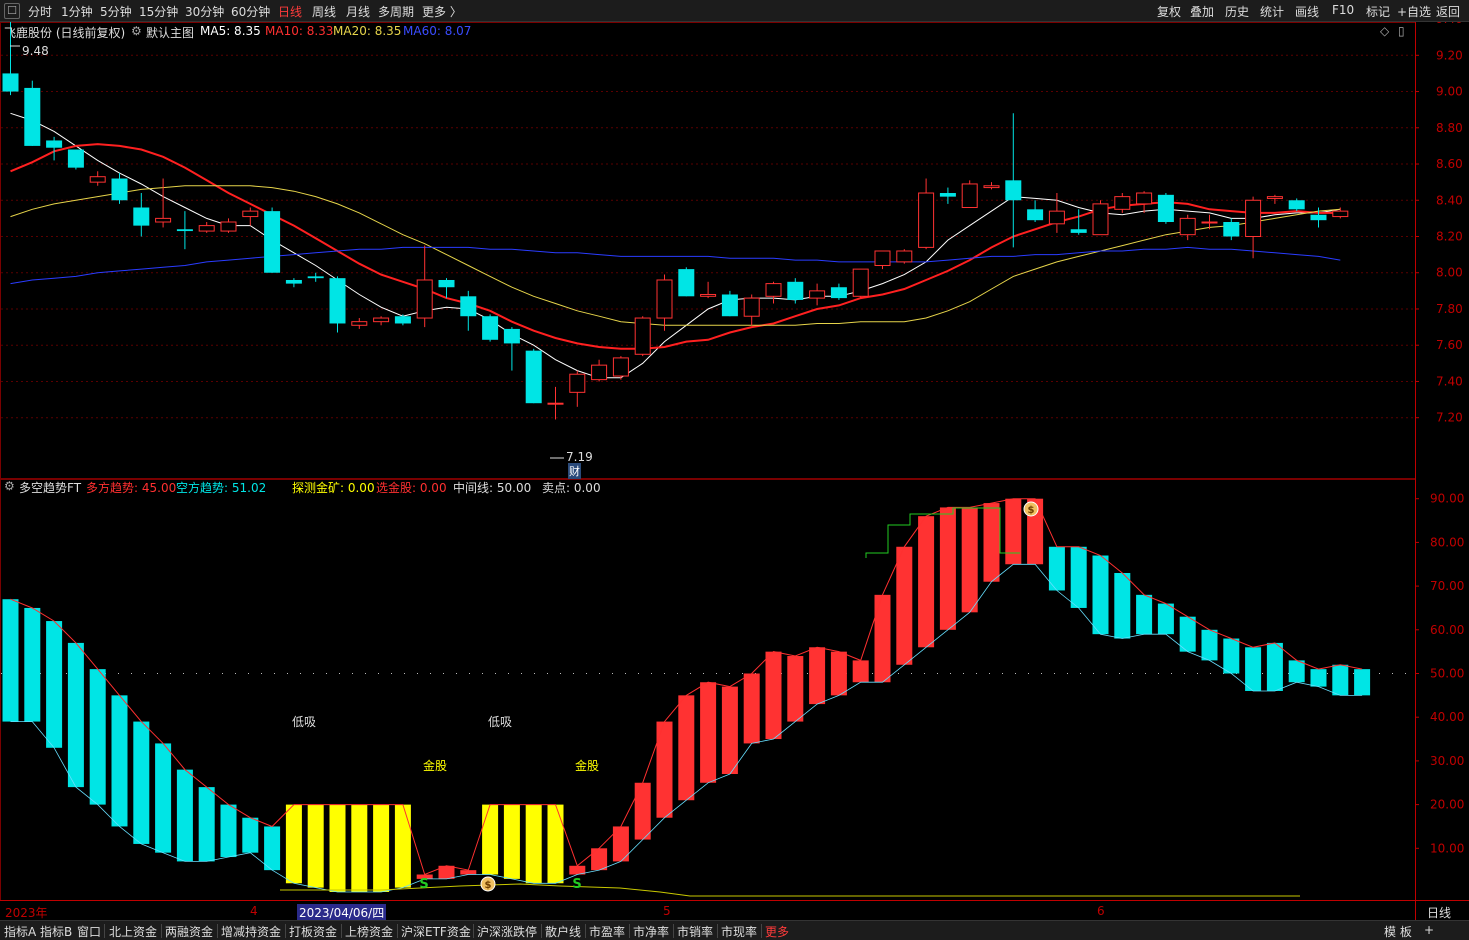 This screenshot has height=940, width=1469. What do you see at coordinates (777, 931) in the screenshot?
I see `tab-more: 更多` at bounding box center [777, 931].